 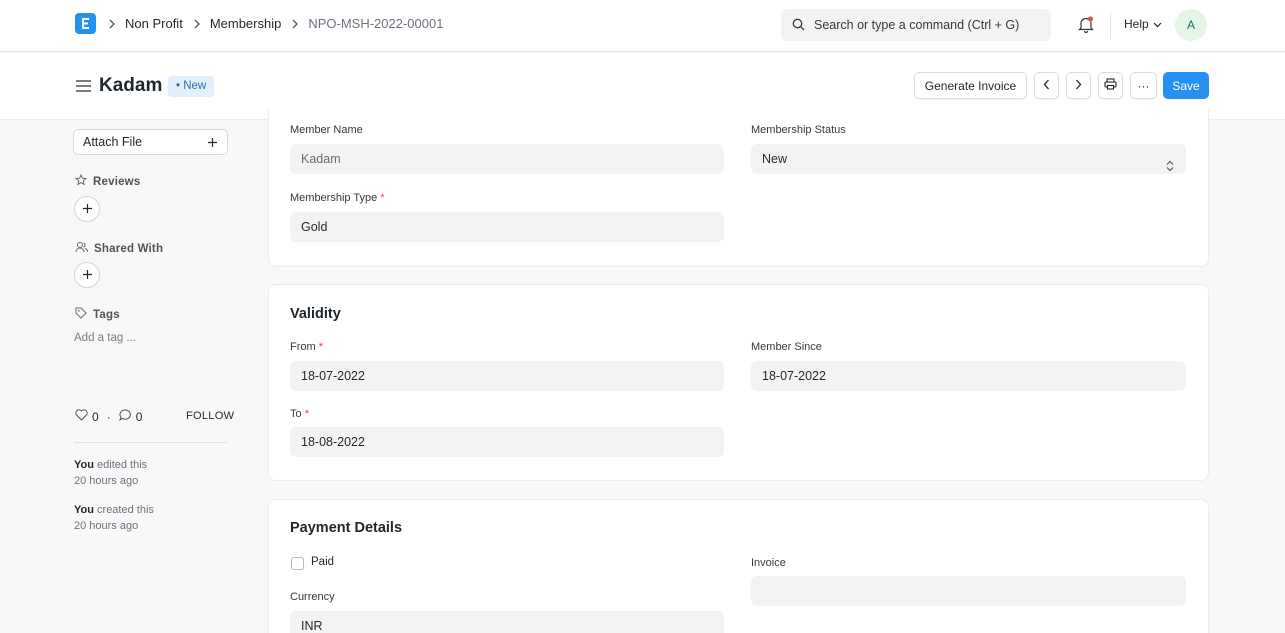 I want to click on breadcrumb: Non Profit Membership NPO-MSH-2022-00001, so click(x=280, y=23).